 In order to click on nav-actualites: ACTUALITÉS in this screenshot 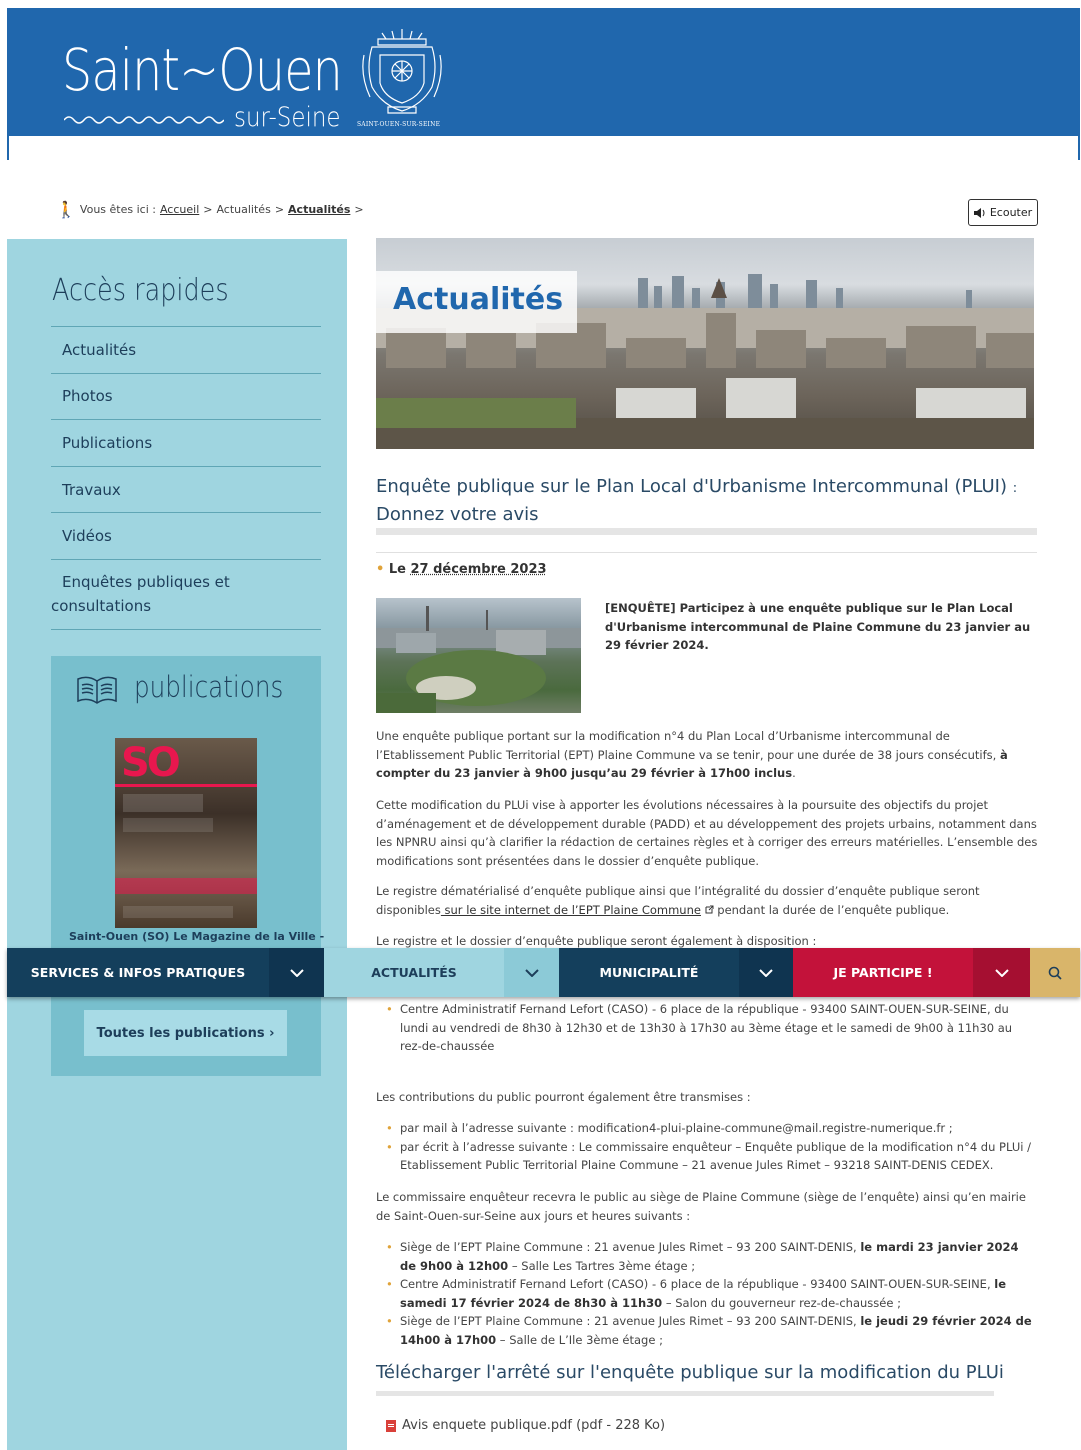, I will do `click(414, 972)`.